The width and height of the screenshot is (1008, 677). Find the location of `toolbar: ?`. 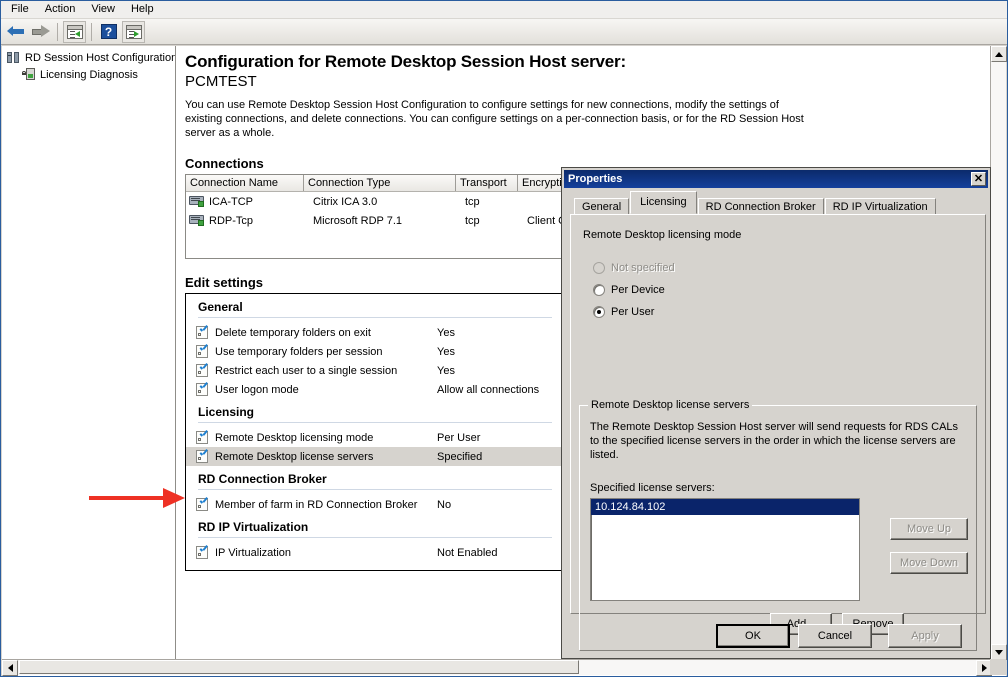

toolbar: ? is located at coordinates (504, 32).